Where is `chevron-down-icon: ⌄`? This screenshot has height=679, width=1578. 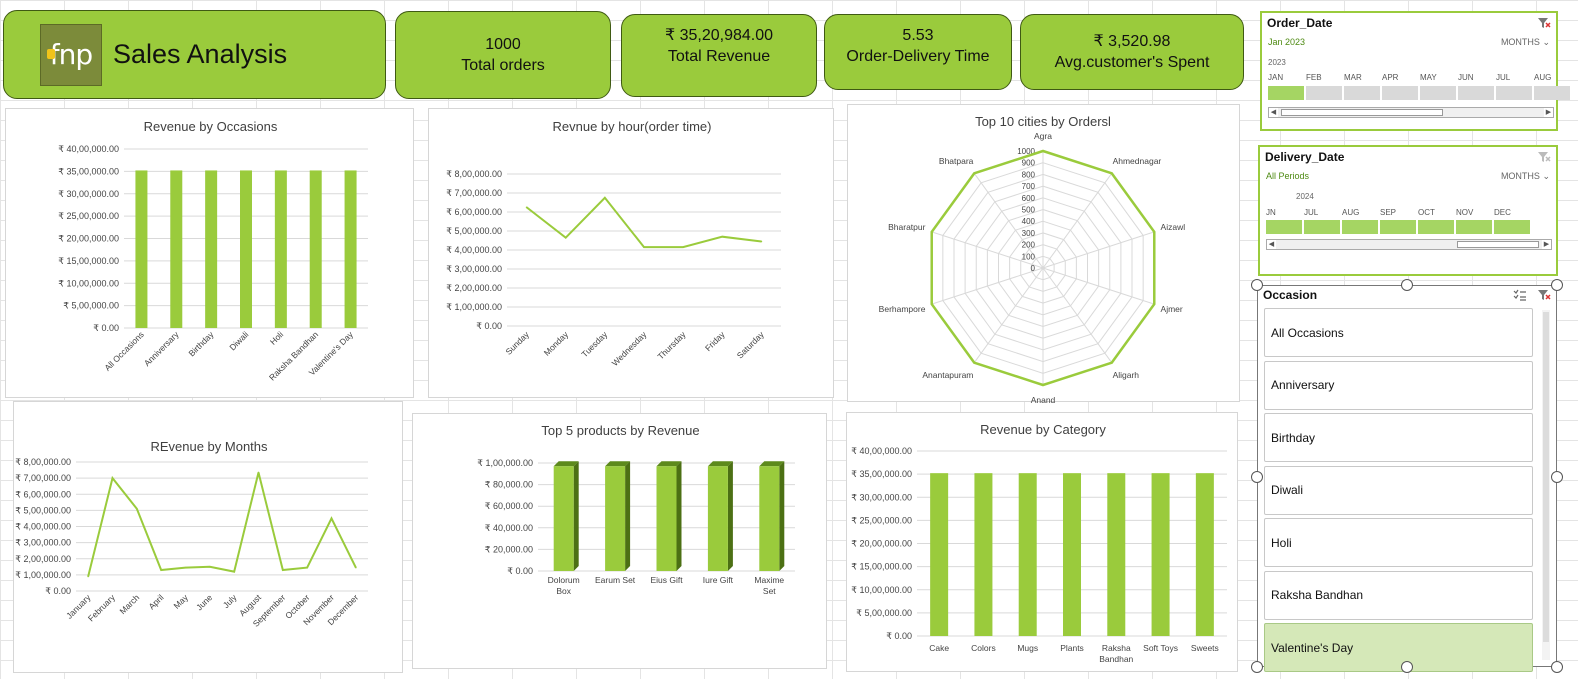
chevron-down-icon: ⌄ is located at coordinates (1546, 42).